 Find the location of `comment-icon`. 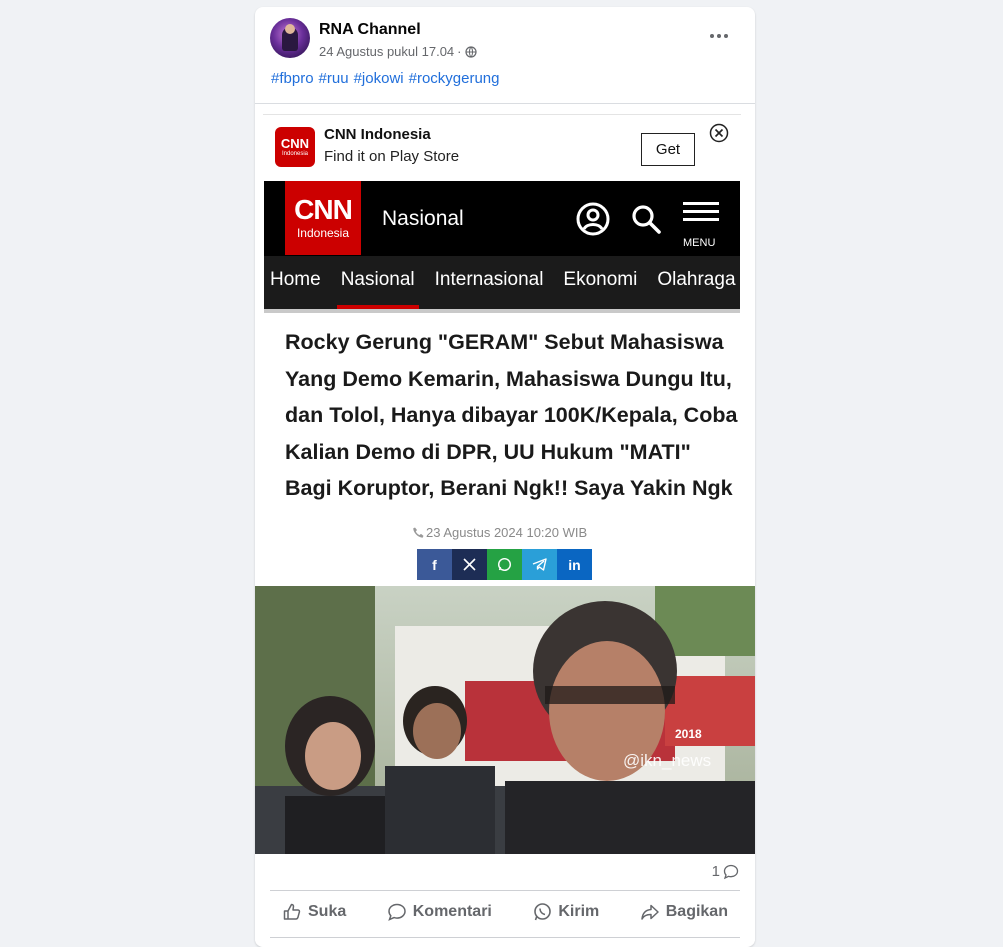

comment-icon is located at coordinates (396, 912).